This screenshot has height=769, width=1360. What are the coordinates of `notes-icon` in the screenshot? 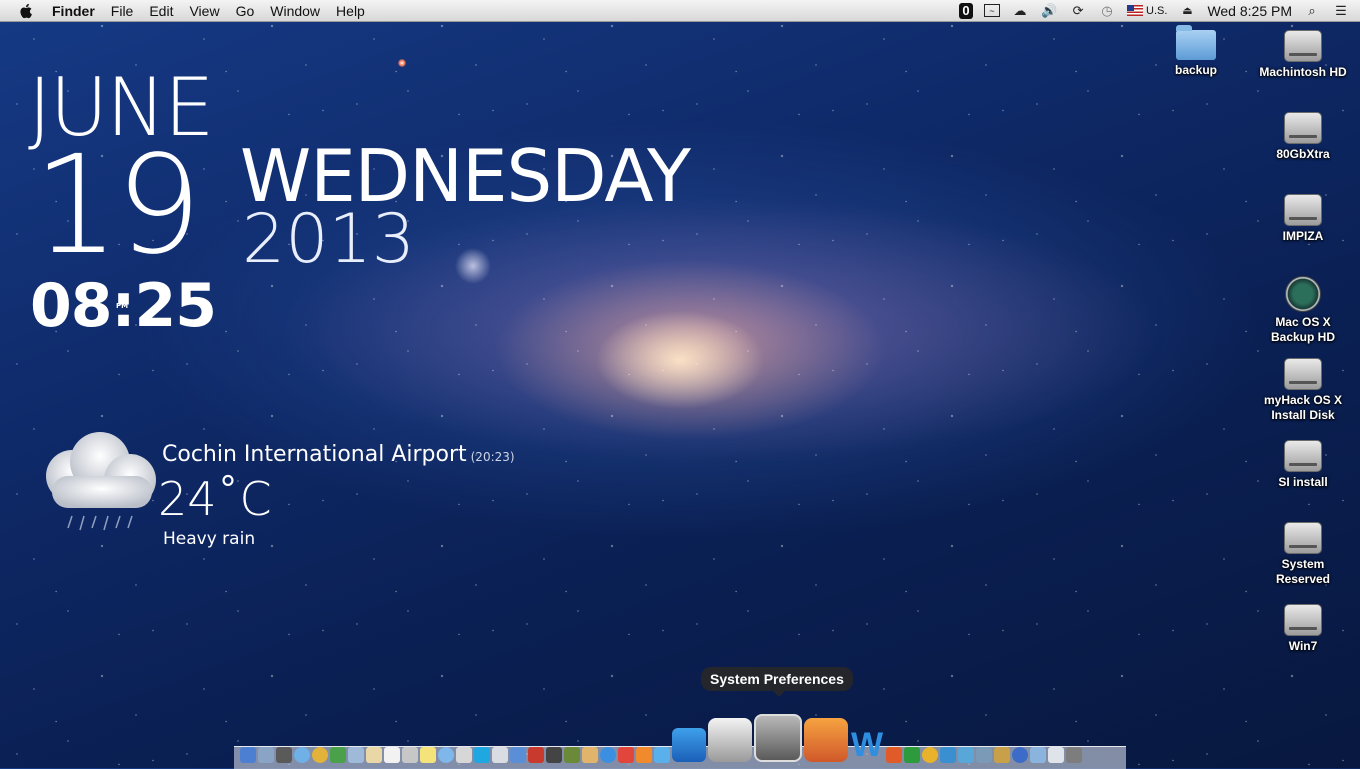 It's located at (374, 755).